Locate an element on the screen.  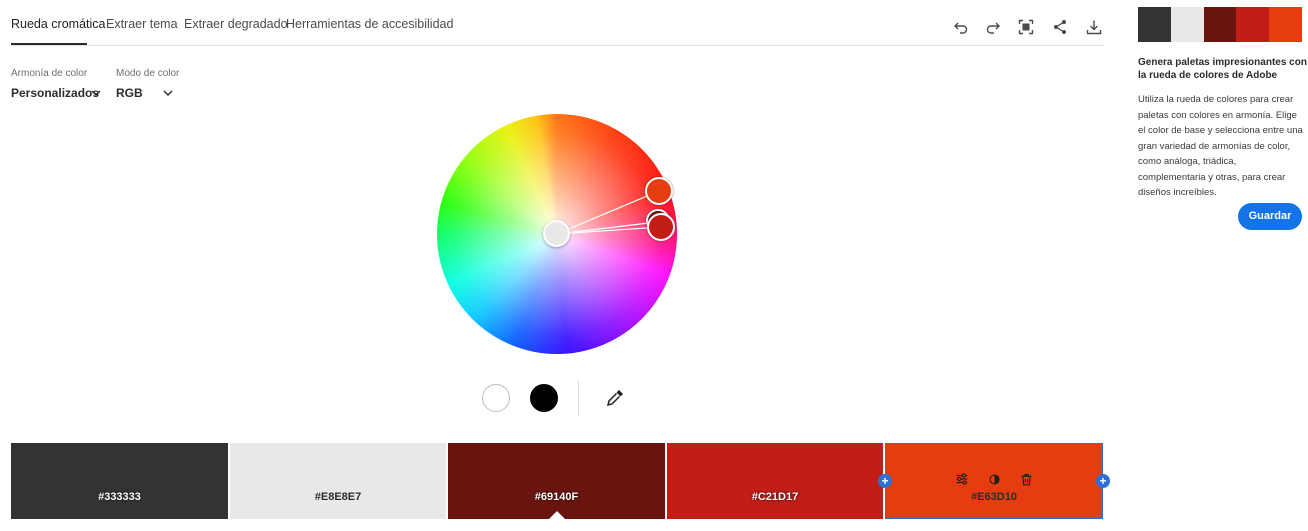
swatch-hex-label: #333333 is located at coordinates (119, 497).